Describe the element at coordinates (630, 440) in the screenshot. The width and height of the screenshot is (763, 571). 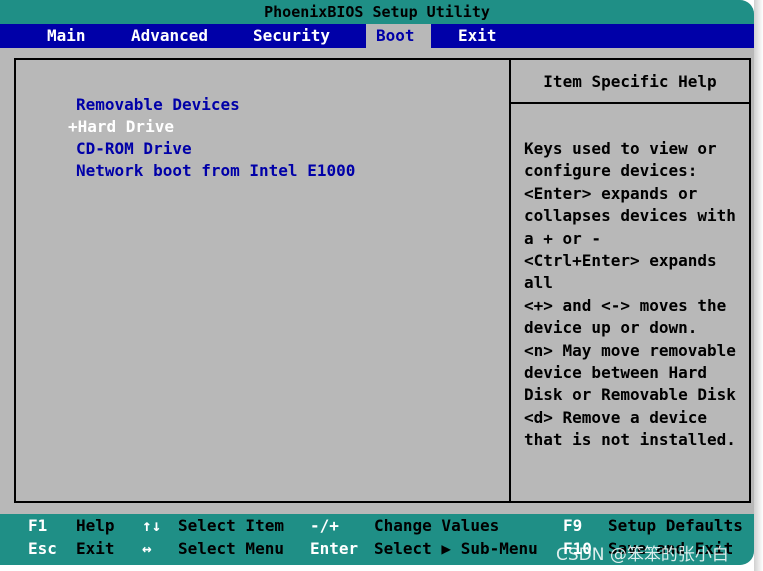
I see `help-line: that is not installed.` at that location.